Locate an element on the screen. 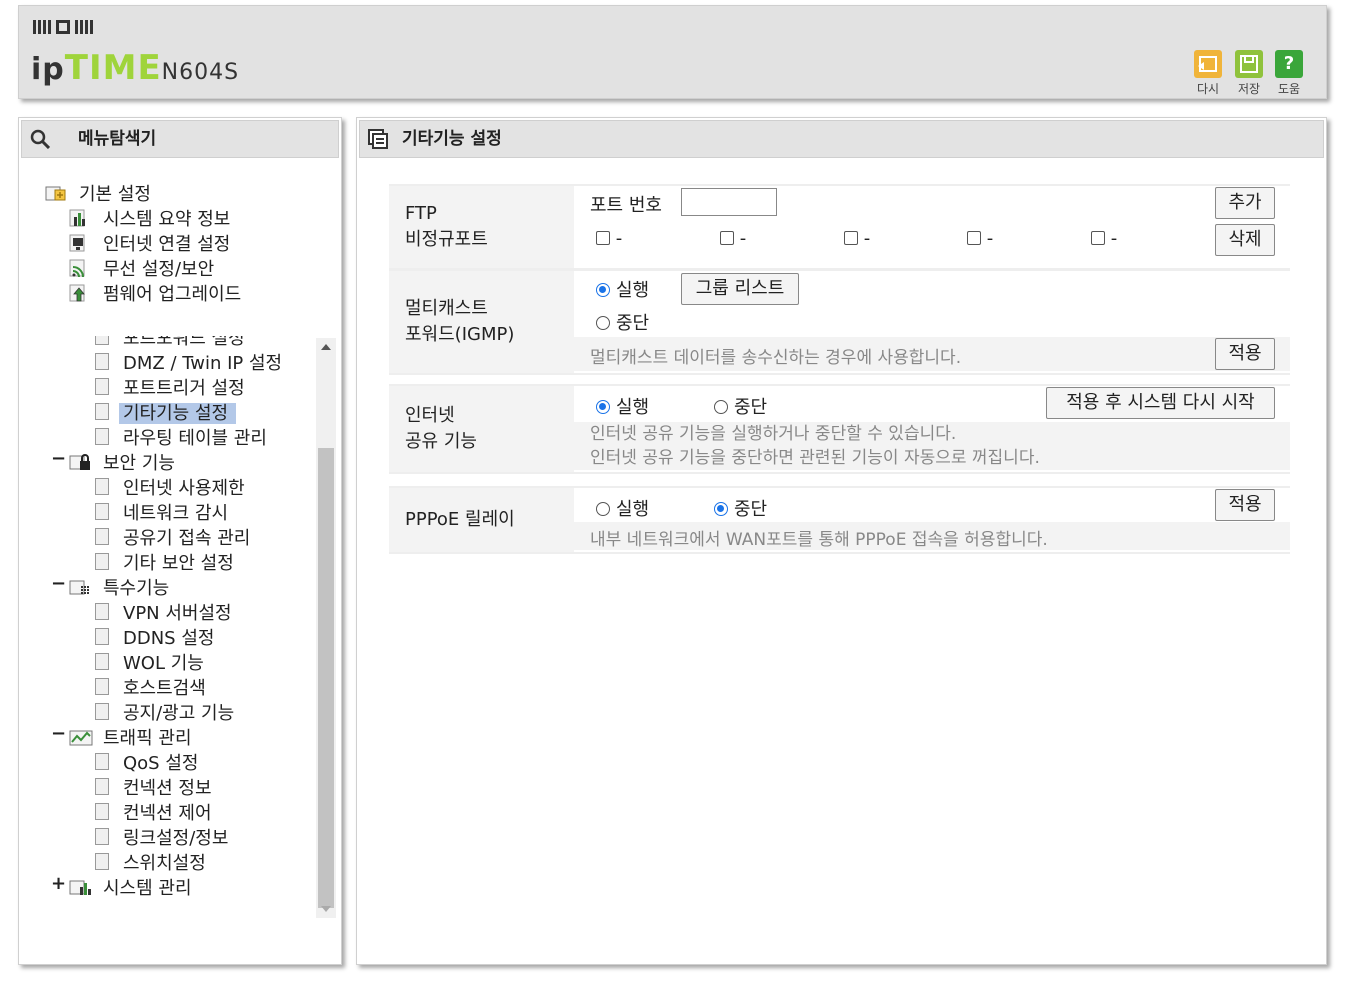 The image size is (1354, 987). scroll-up-arrow-icon is located at coordinates (326, 347).